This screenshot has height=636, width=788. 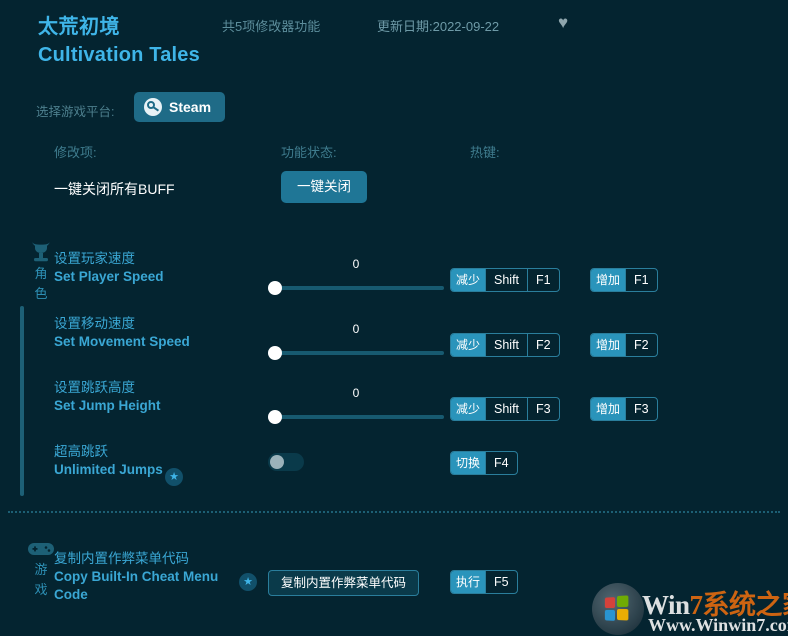 I want to click on steam-icon, so click(x=153, y=107).